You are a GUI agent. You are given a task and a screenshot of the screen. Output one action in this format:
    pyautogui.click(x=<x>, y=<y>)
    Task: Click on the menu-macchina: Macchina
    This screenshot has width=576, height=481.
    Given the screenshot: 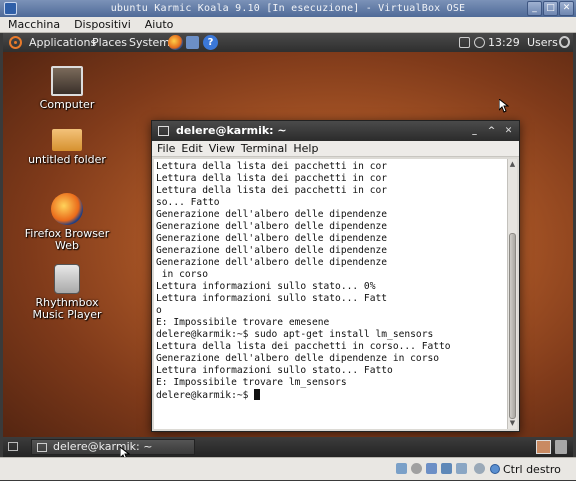 What is the action you would take?
    pyautogui.click(x=33, y=24)
    